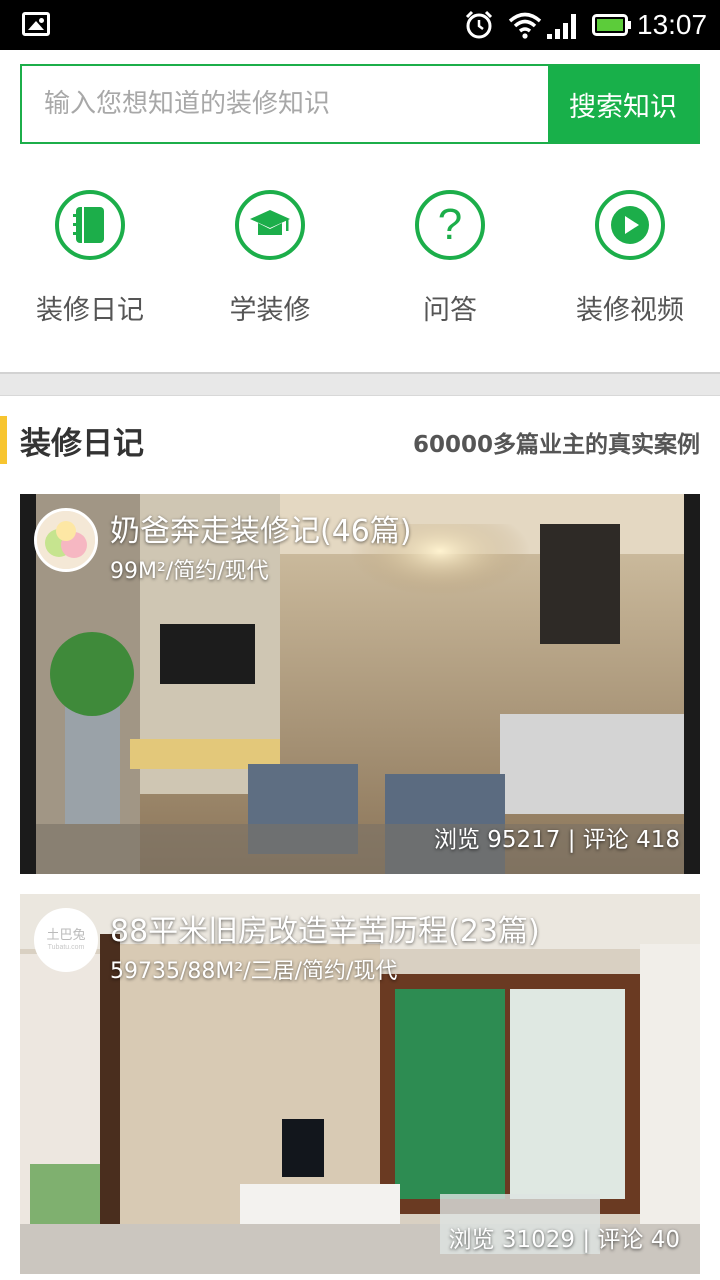 Image resolution: width=720 pixels, height=1280 pixels. Describe the element at coordinates (360, 25) in the screenshot. I see `status-bar: 13:07` at that location.